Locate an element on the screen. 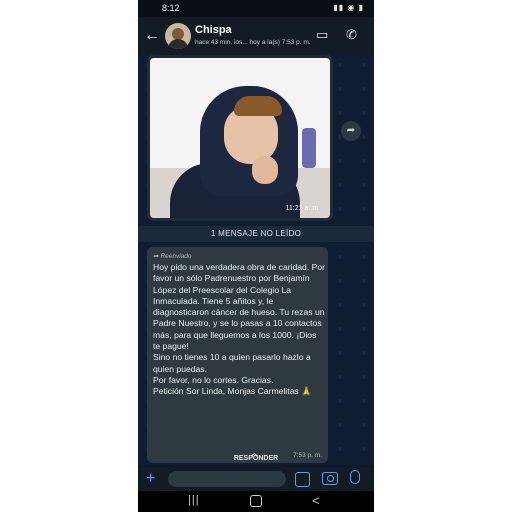  shared-photo: 11:21 a. m. is located at coordinates (240, 138).